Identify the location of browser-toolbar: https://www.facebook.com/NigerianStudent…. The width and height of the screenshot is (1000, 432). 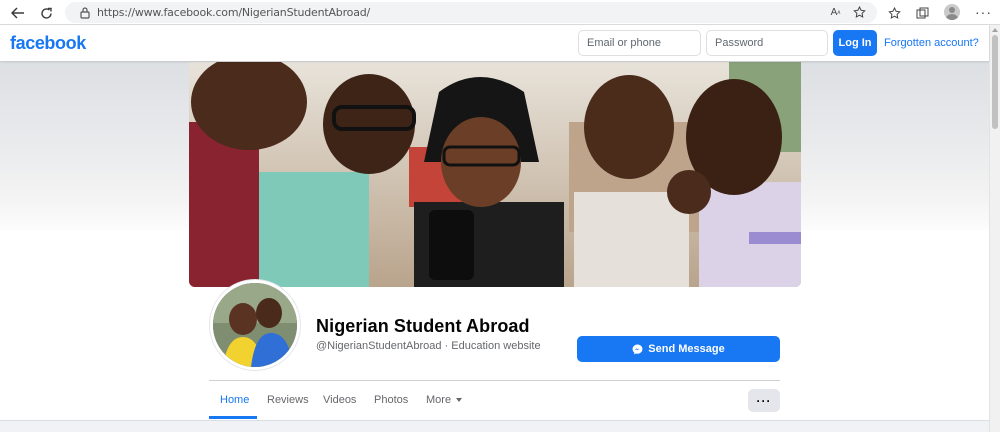
(500, 12).